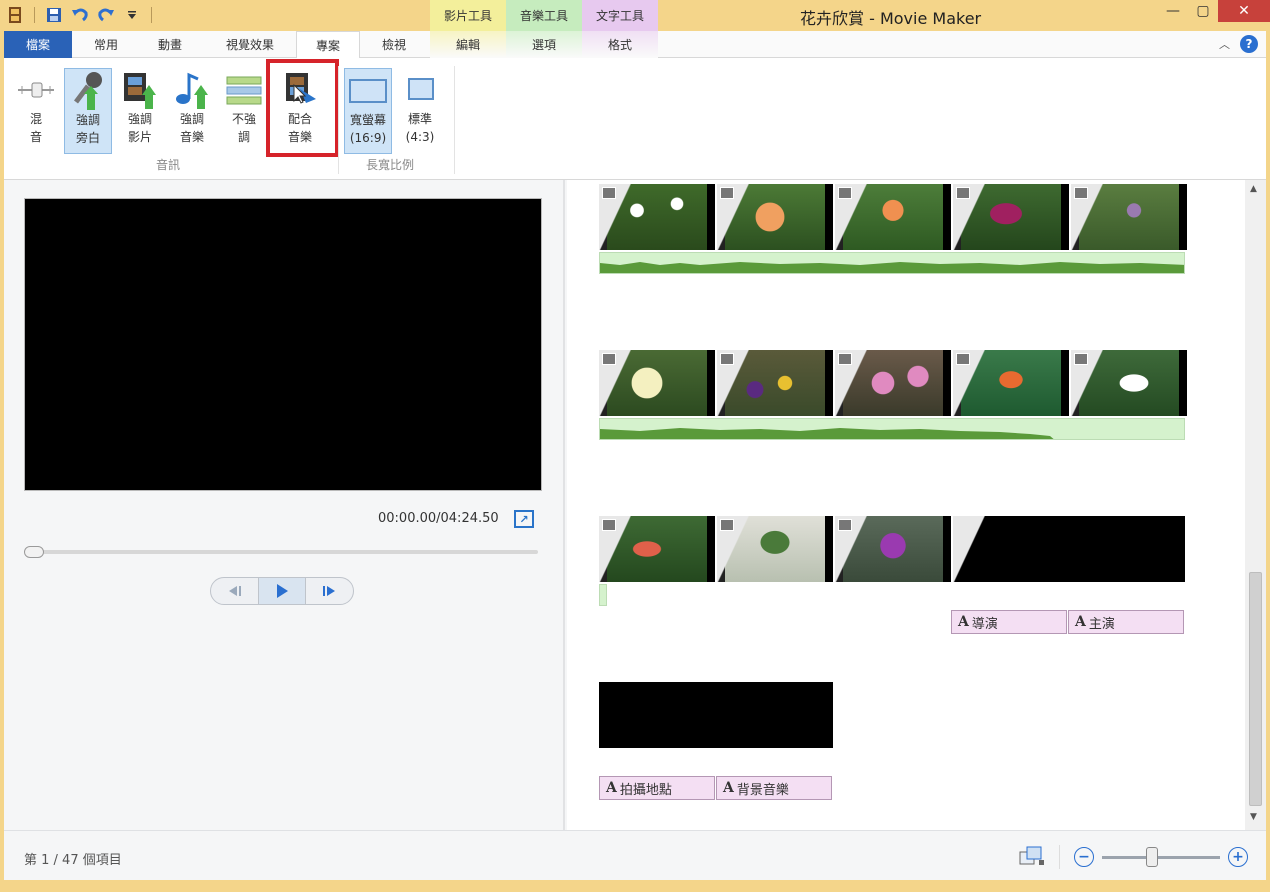 Image resolution: width=1270 pixels, height=892 pixels. What do you see at coordinates (1253, 817) in the screenshot?
I see `scroll-down-icon: ▼` at bounding box center [1253, 817].